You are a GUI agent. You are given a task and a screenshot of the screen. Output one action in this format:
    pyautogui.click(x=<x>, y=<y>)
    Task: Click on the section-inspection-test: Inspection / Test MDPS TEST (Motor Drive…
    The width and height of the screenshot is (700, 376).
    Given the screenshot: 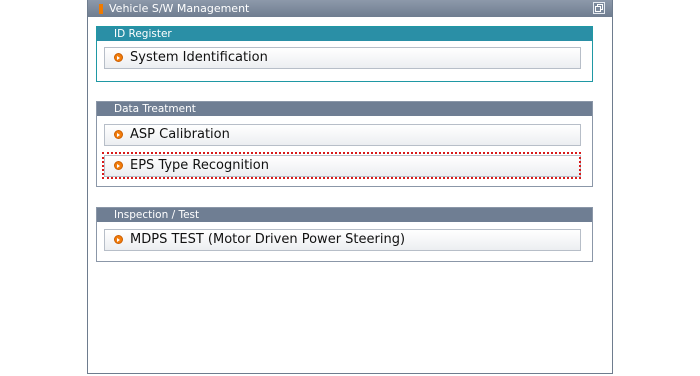 What is the action you would take?
    pyautogui.click(x=344, y=234)
    